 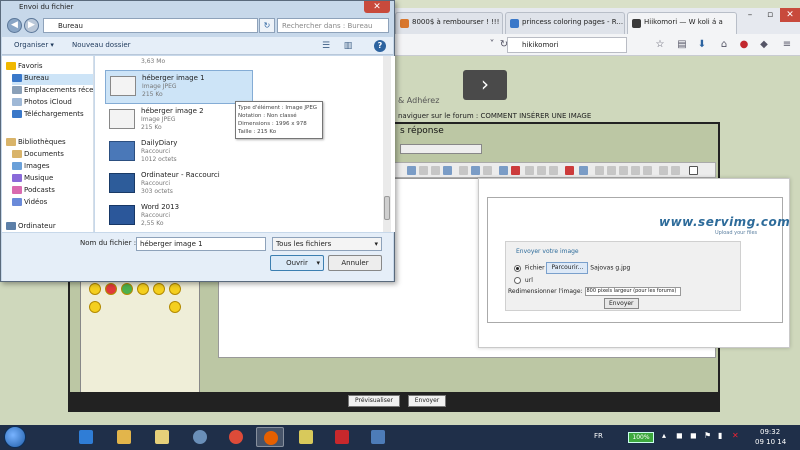 I want to click on nav-images: Images, so click(x=31, y=167).